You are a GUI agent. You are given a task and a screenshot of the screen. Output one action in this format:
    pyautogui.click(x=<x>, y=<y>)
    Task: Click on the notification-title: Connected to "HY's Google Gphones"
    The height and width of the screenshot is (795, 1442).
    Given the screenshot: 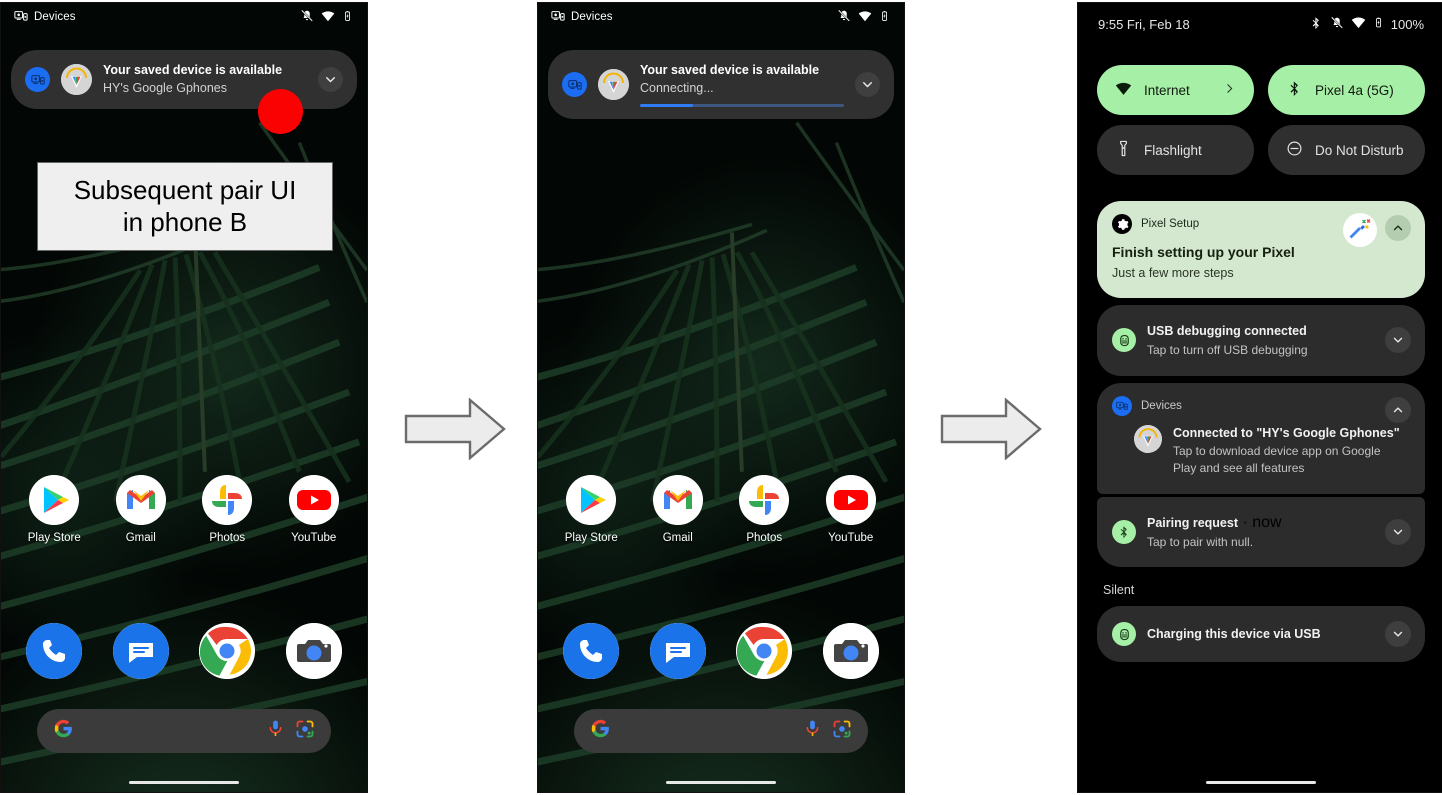 What is the action you would take?
    pyautogui.click(x=1286, y=432)
    